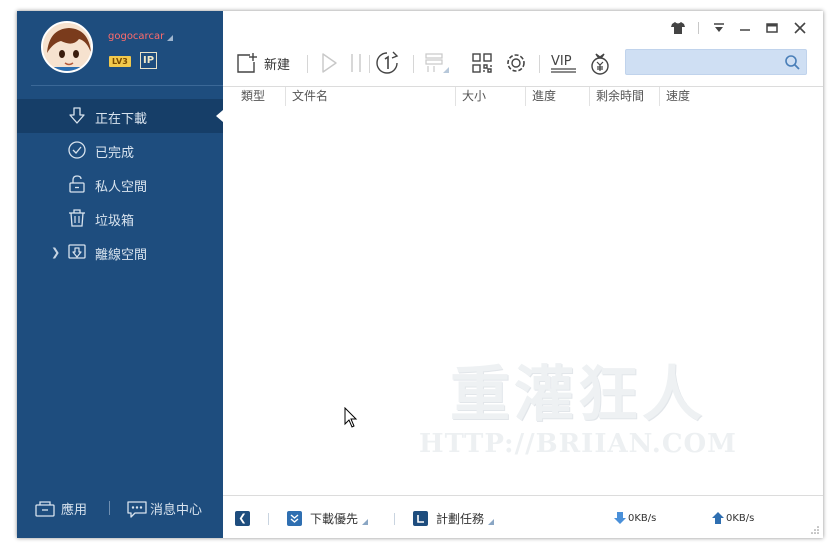 The width and height of the screenshot is (840, 560). Describe the element at coordinates (420, 518) in the screenshot. I see `schedule-icon` at that location.